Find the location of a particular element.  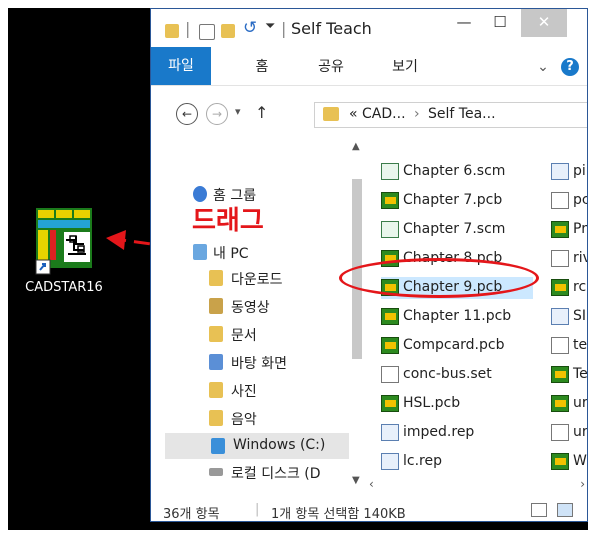

pictures-folder-icon is located at coordinates (216, 390).